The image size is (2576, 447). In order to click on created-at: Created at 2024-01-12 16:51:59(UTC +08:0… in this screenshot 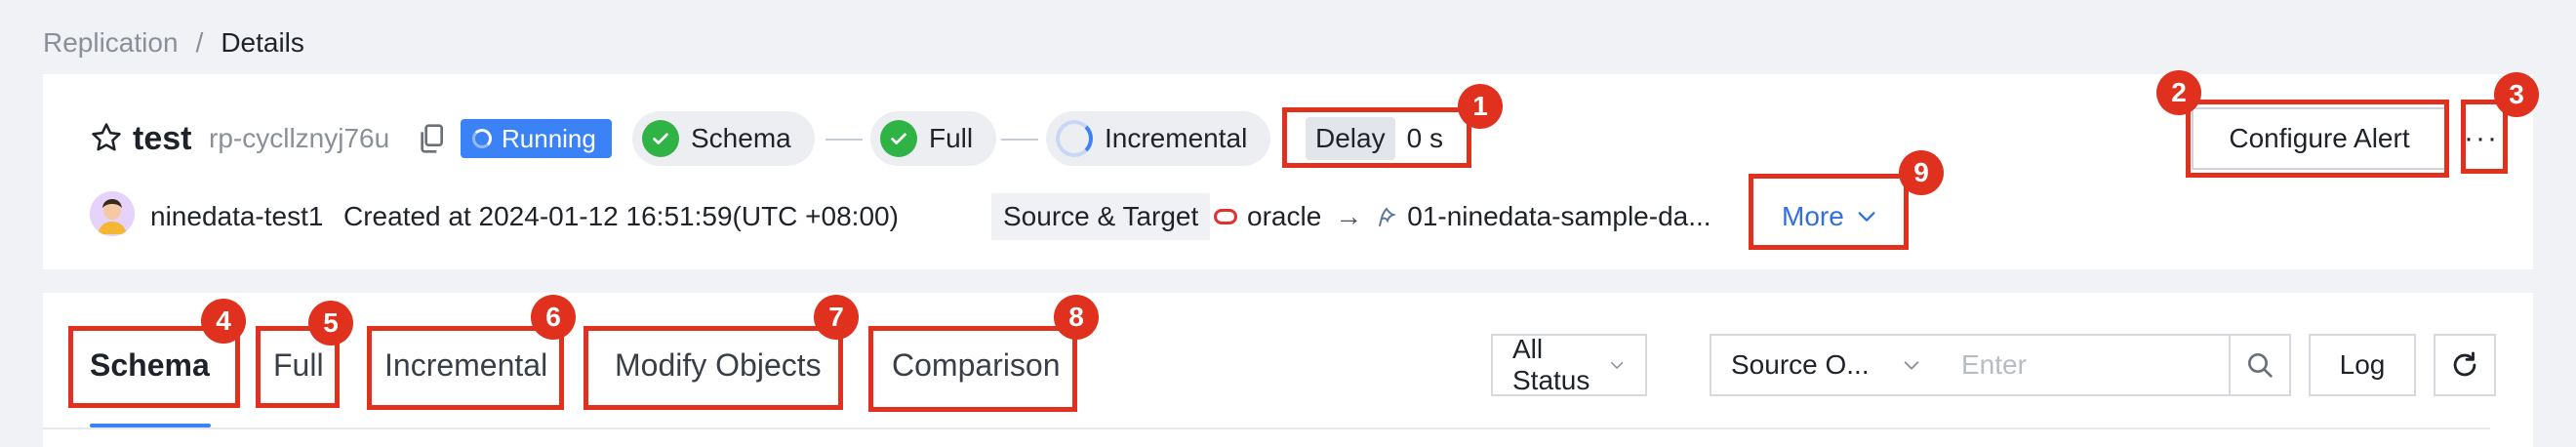, I will do `click(621, 216)`.